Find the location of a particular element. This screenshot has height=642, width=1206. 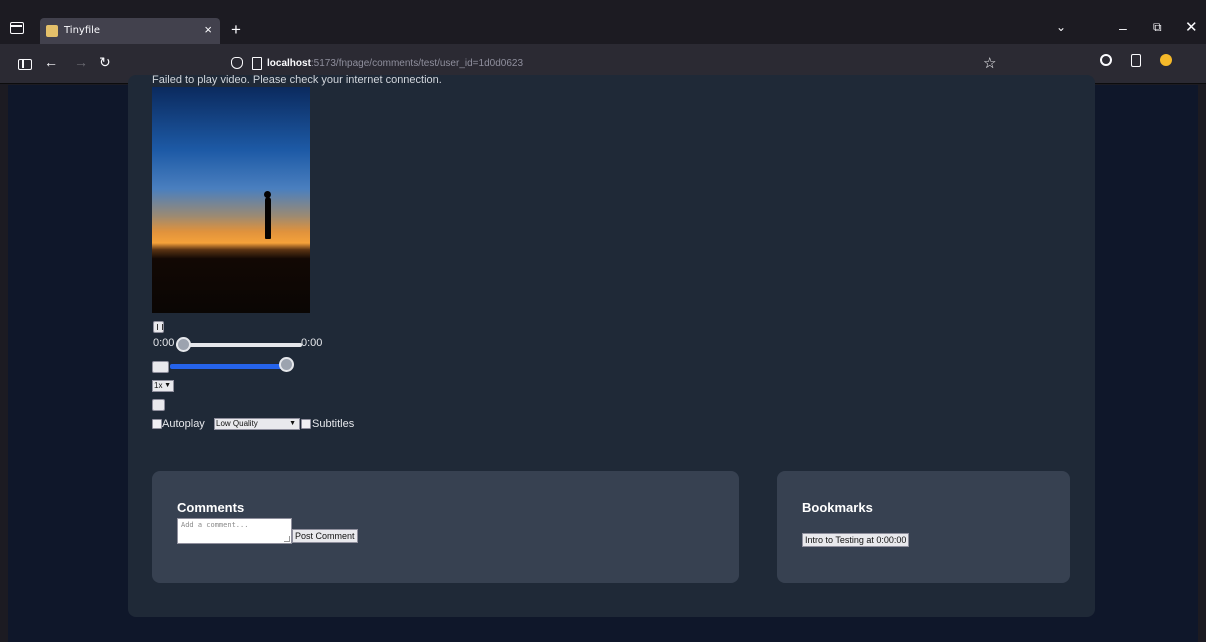

browser-tab: Tinyfile × is located at coordinates (130, 31).